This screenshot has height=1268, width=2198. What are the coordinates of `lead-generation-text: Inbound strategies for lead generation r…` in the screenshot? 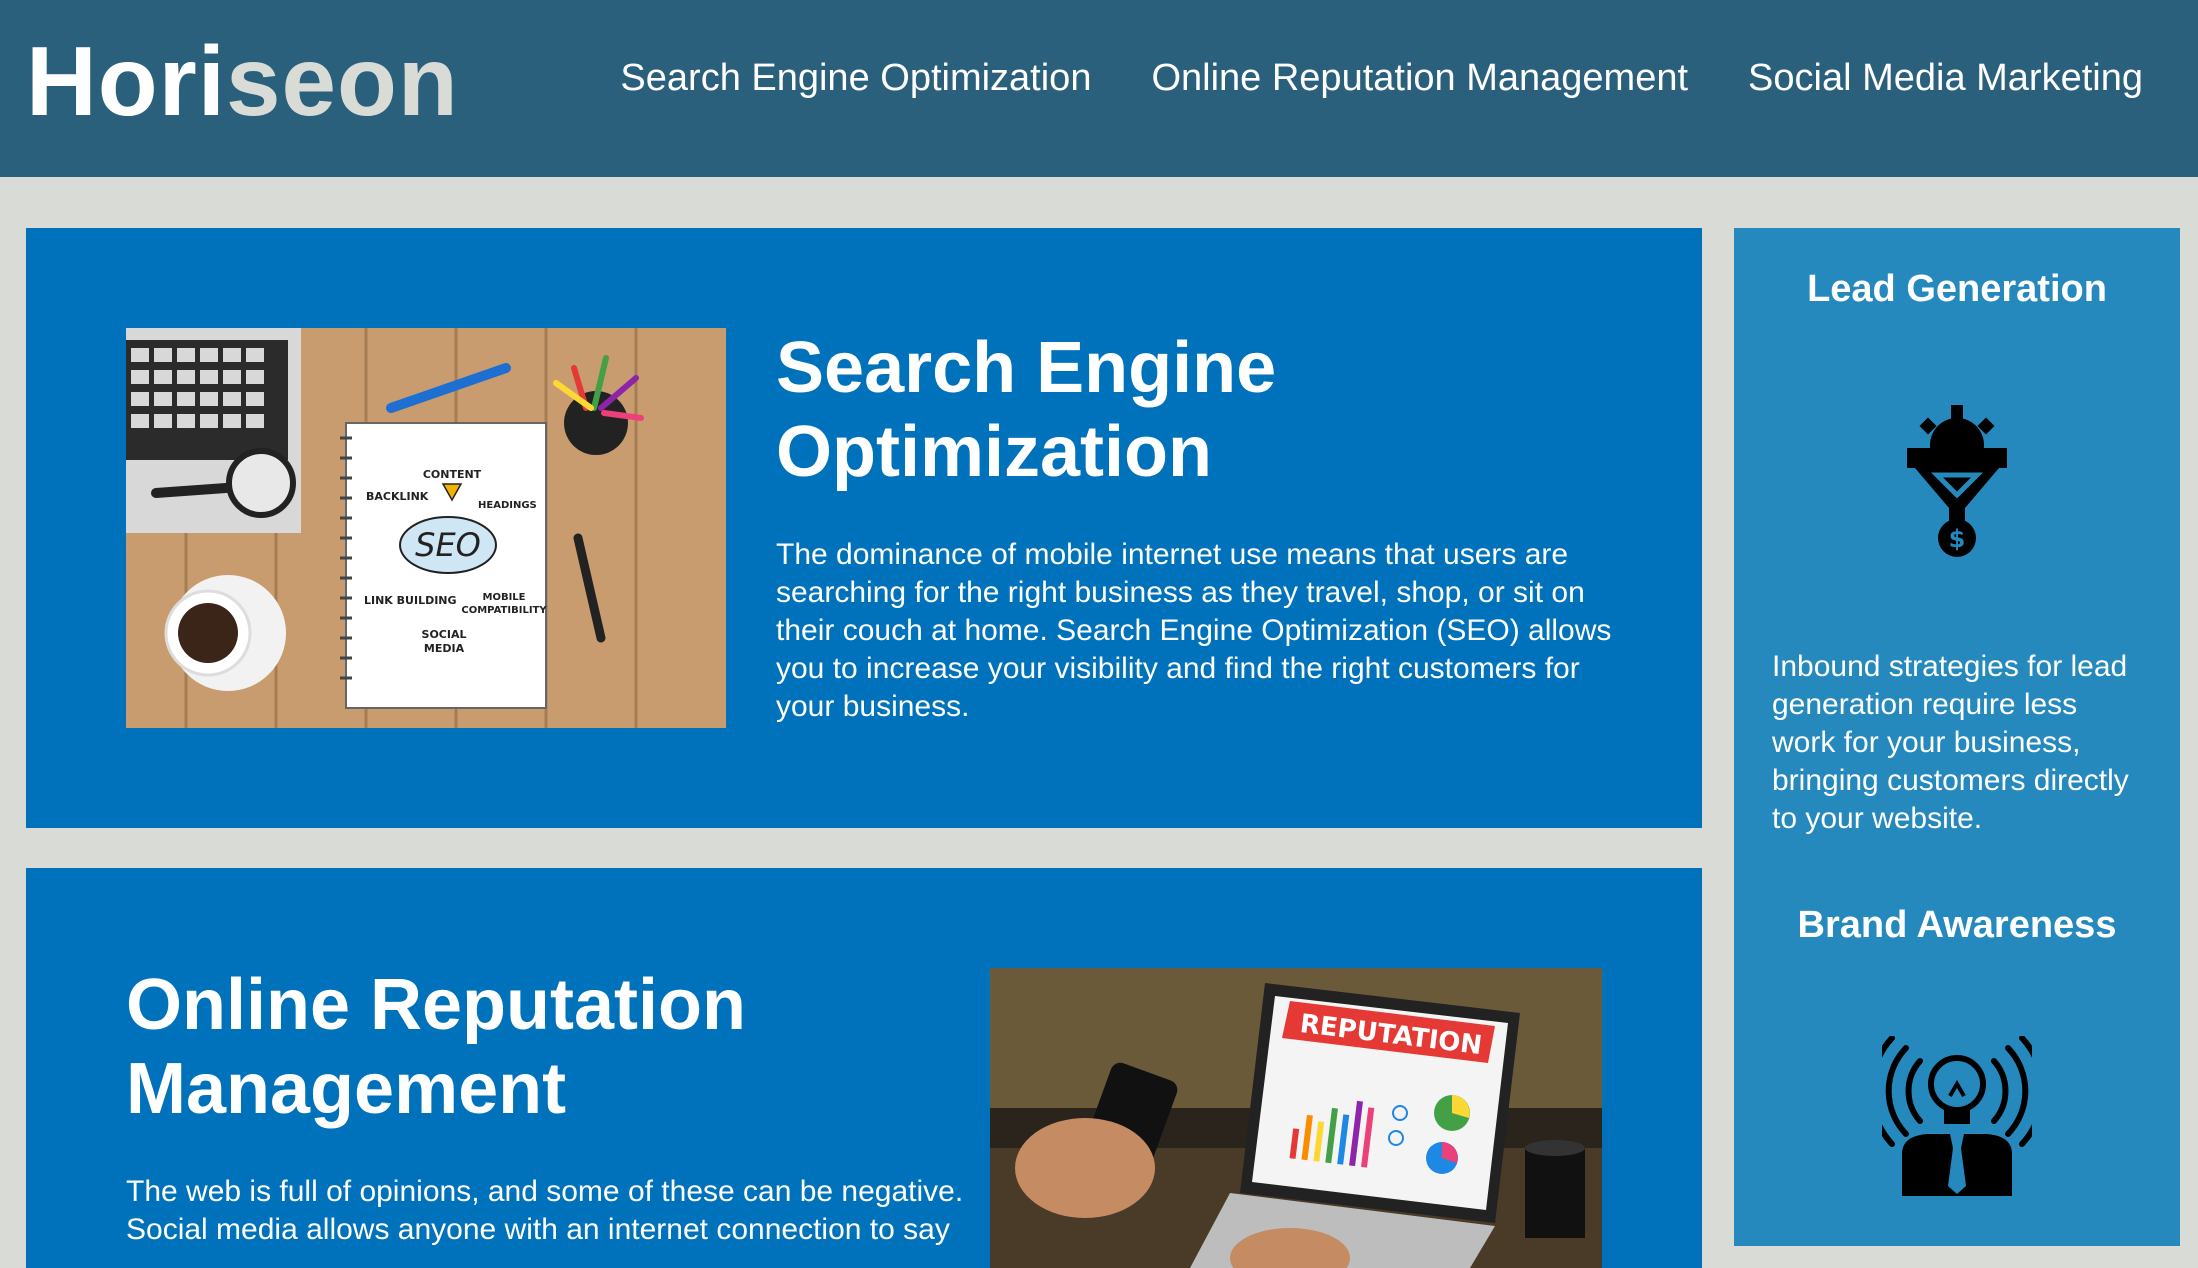 It's located at (1950, 742).